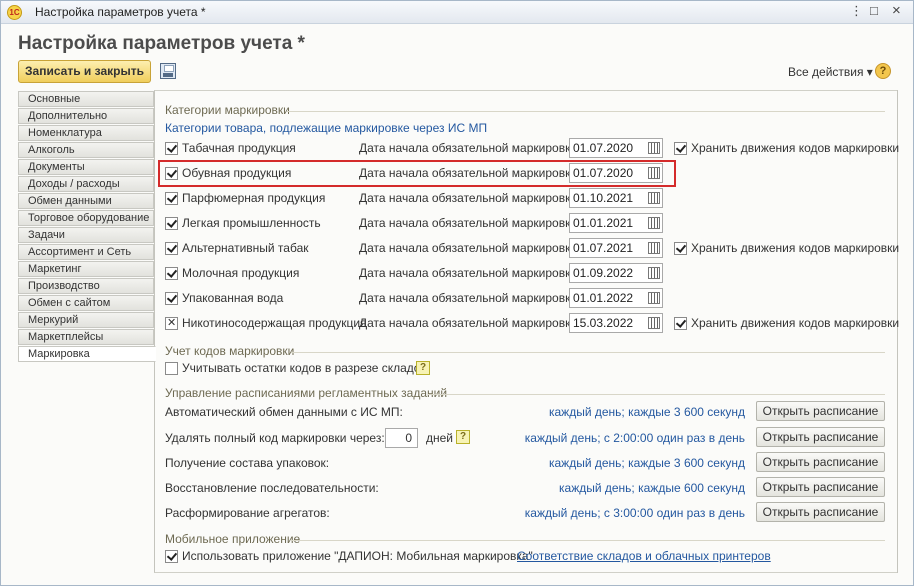 The width and height of the screenshot is (914, 586). What do you see at coordinates (86, 269) in the screenshot?
I see `sidebar-item: Маркетинг` at bounding box center [86, 269].